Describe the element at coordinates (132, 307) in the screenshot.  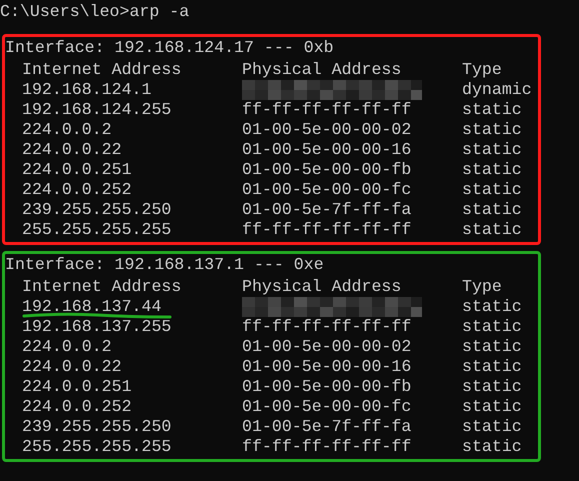
I see `ip-address: 192.168.137.44` at that location.